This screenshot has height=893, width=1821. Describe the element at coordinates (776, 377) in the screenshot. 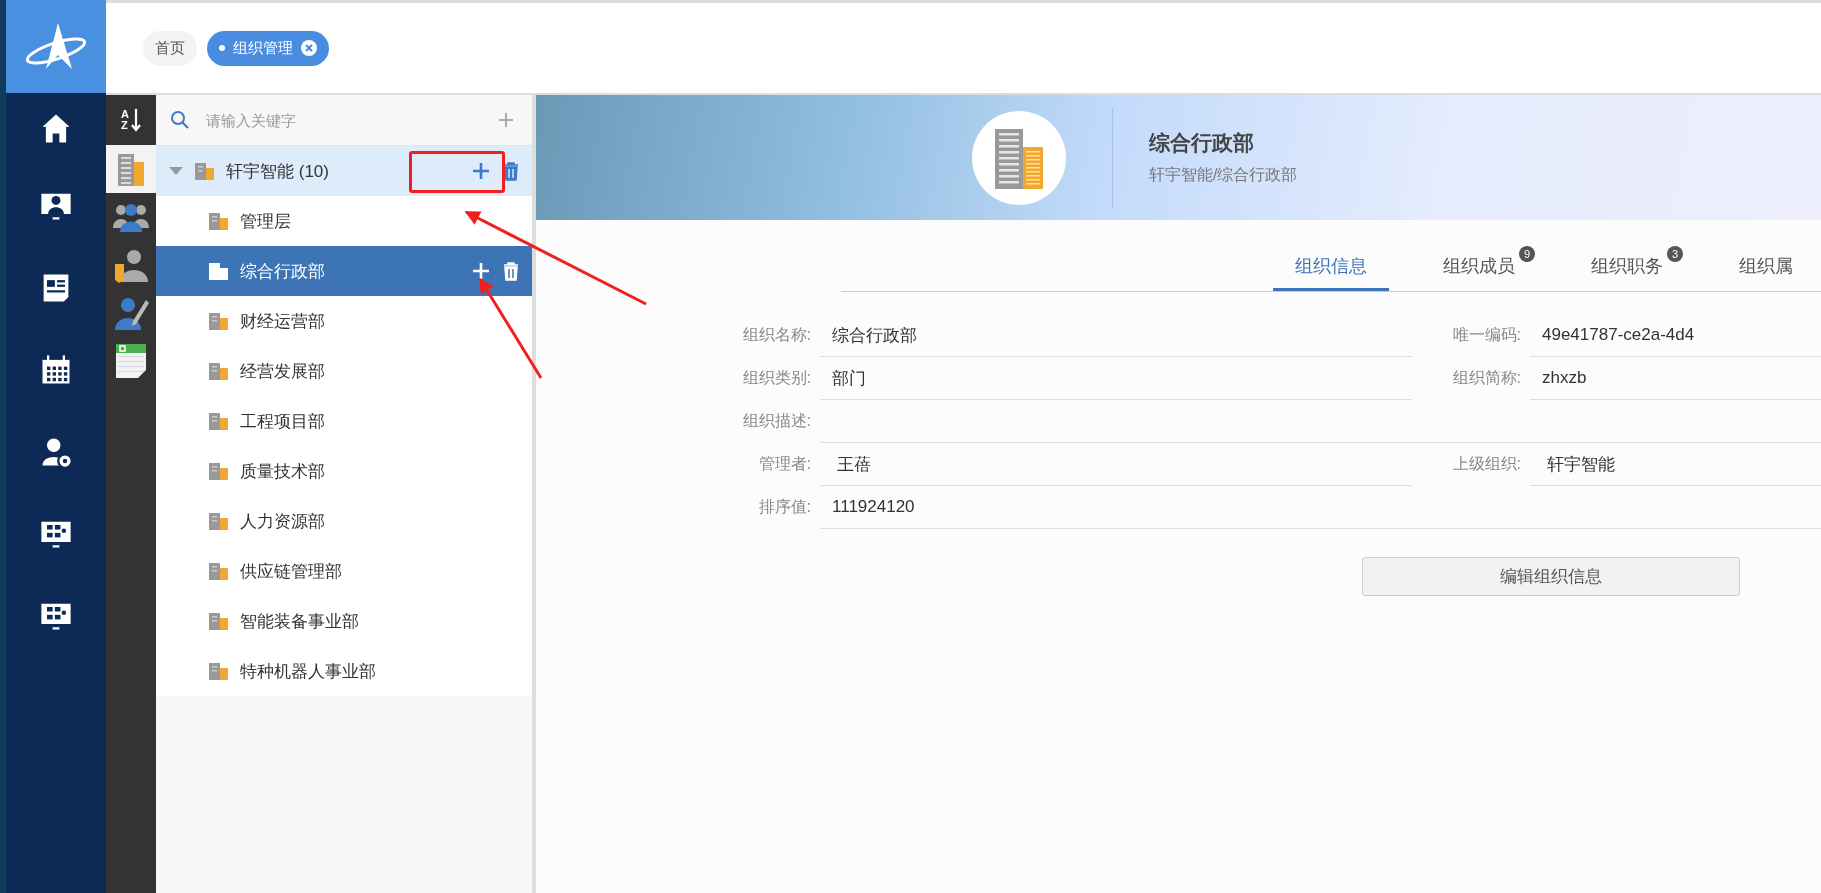

I see `field-label: 组织类别:` at that location.